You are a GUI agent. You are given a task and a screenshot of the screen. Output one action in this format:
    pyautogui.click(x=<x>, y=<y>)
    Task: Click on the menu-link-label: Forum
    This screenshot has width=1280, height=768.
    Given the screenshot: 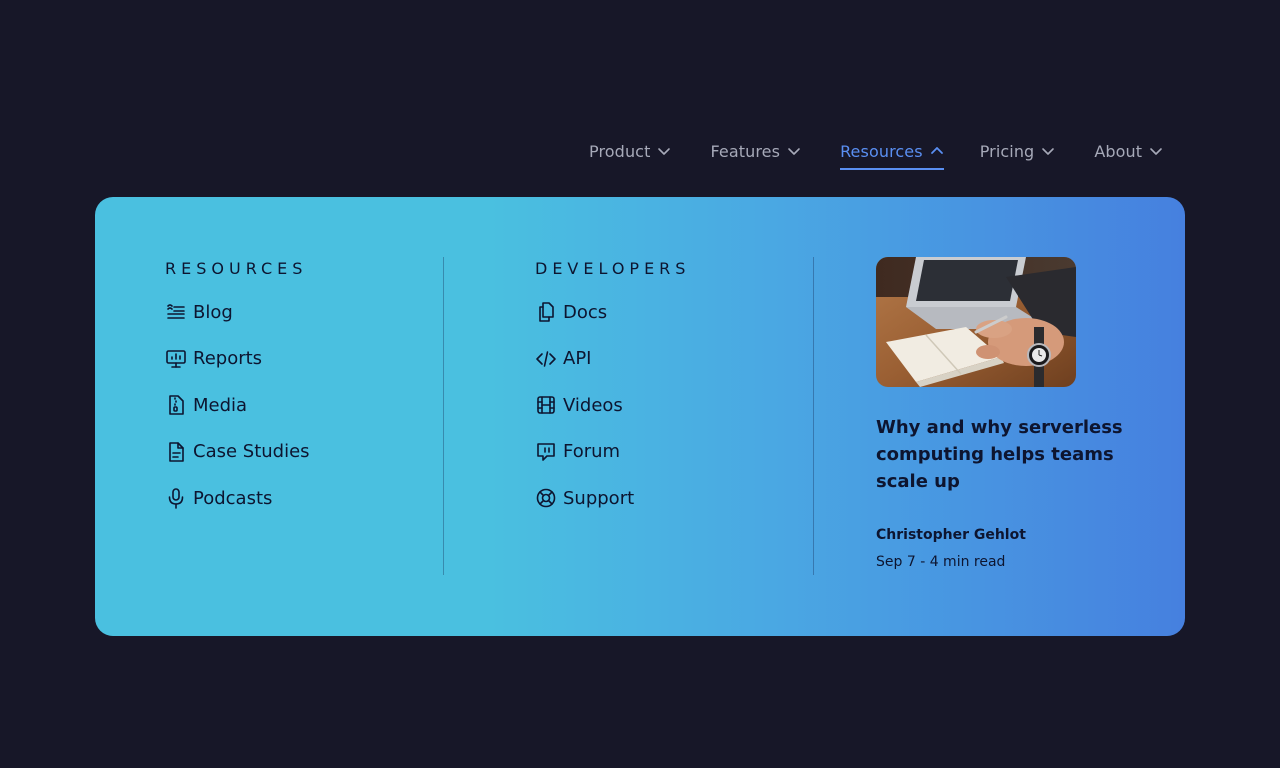 What is the action you would take?
    pyautogui.click(x=592, y=451)
    